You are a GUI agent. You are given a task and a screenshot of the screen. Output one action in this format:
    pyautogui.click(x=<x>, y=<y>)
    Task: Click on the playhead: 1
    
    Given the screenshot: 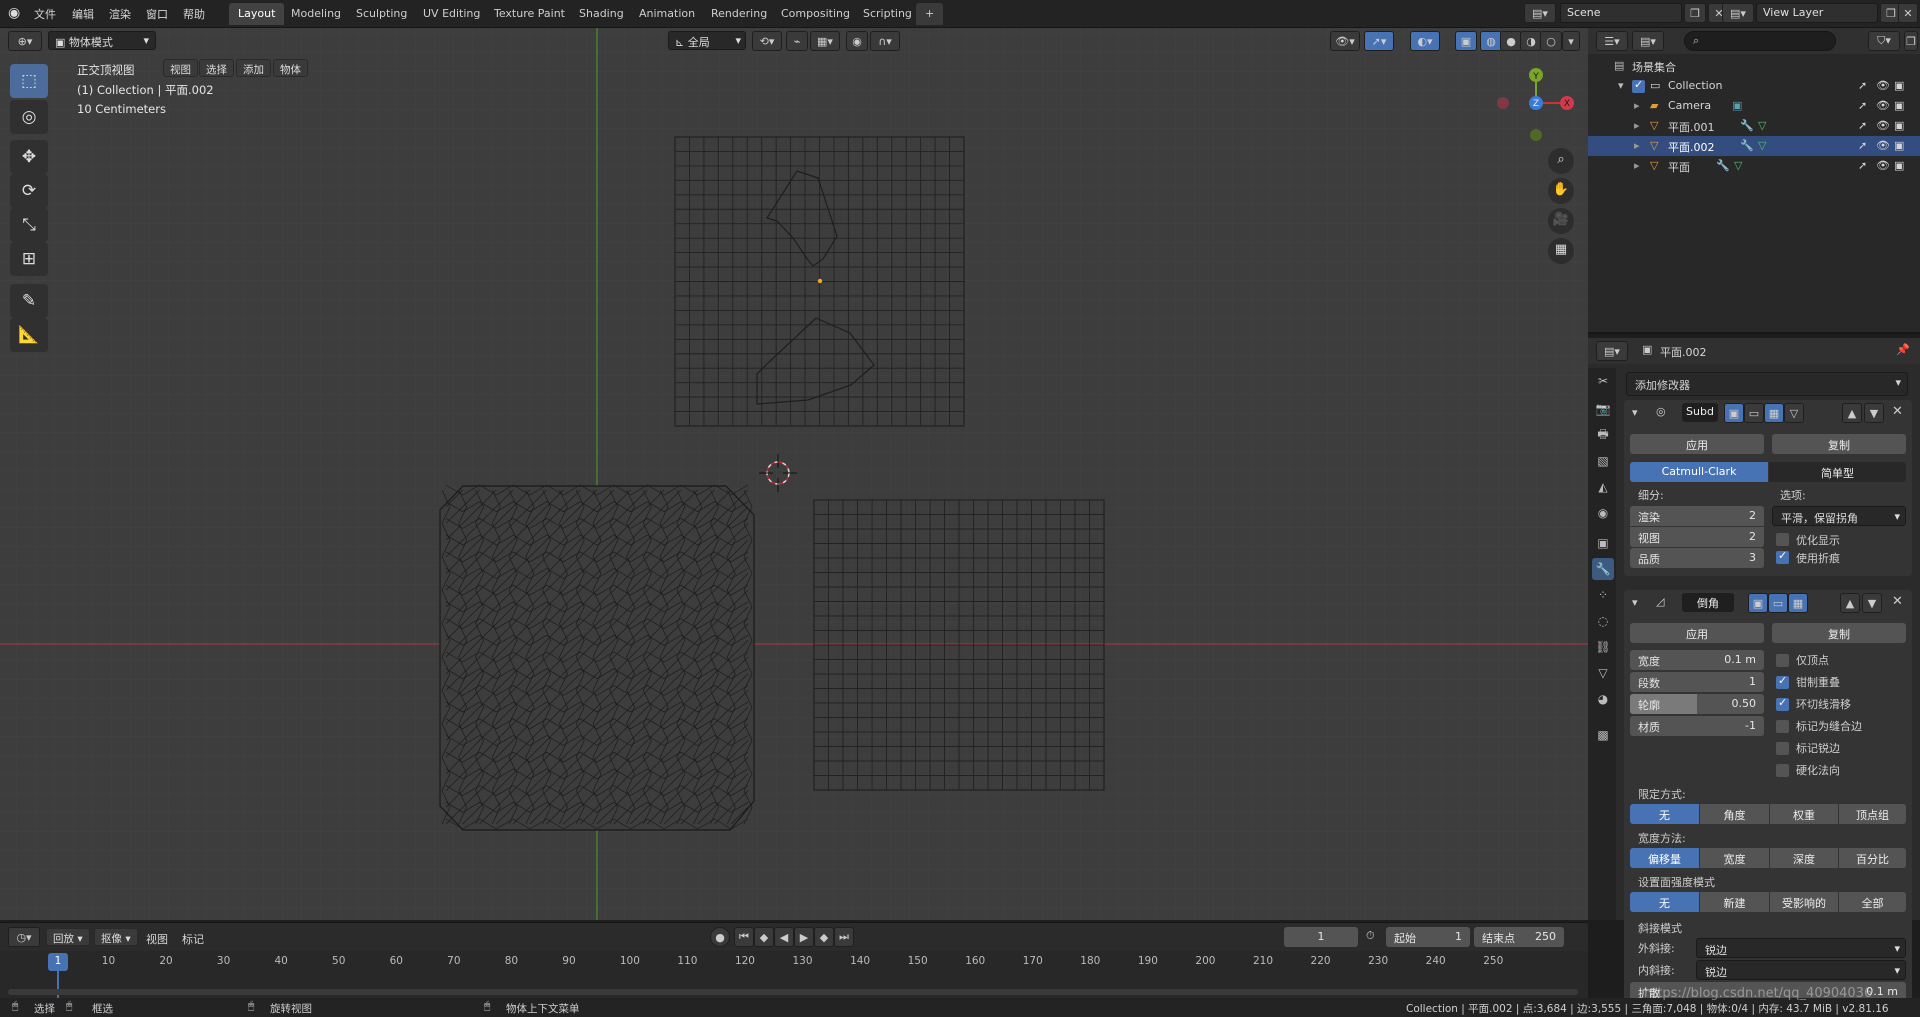 What is the action you would take?
    pyautogui.click(x=58, y=962)
    